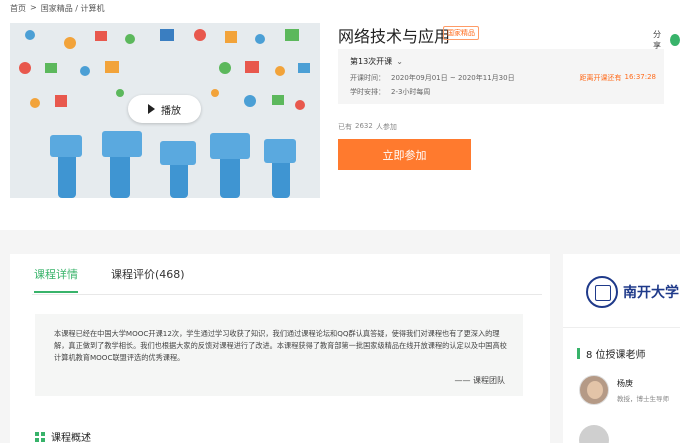 The image size is (680, 443). I want to click on teacher-title: 教授，博士生导师, so click(643, 399).